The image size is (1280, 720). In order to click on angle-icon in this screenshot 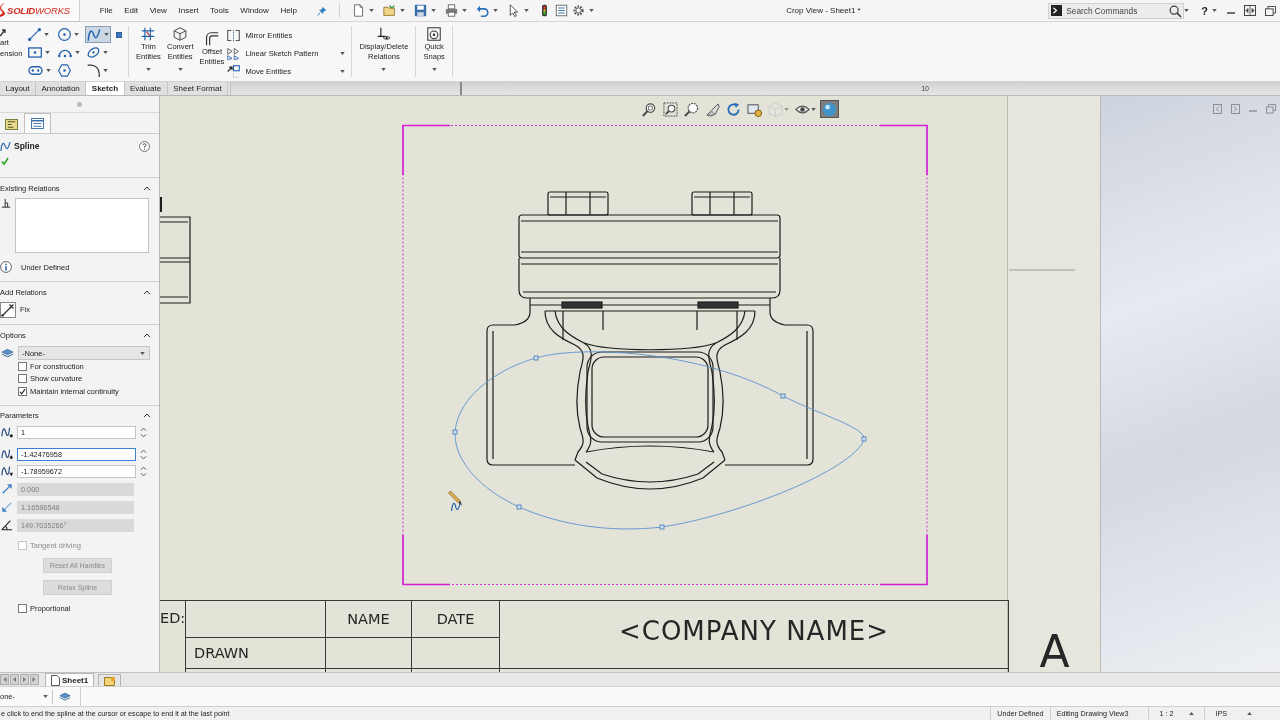, I will do `click(7, 525)`.